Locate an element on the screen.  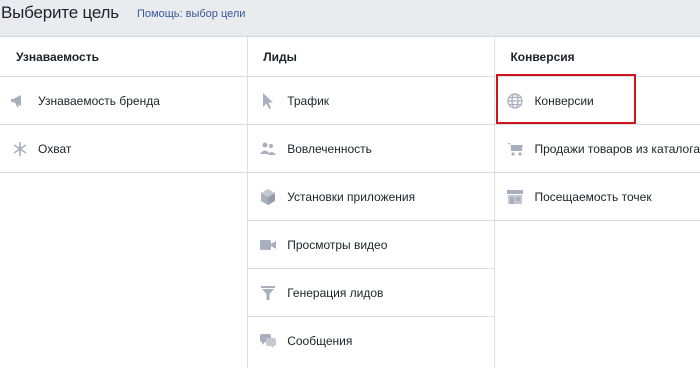
video-camera-icon is located at coordinates (268, 245).